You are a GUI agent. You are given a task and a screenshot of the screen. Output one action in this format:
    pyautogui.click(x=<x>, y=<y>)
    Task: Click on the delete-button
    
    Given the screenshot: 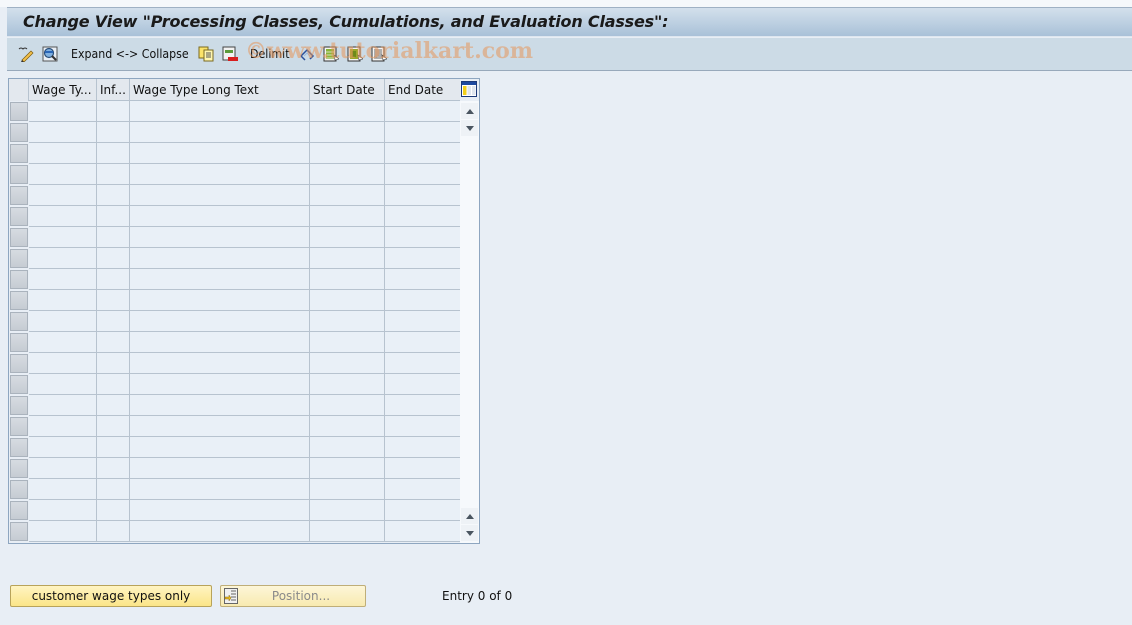 What is the action you would take?
    pyautogui.click(x=230, y=54)
    